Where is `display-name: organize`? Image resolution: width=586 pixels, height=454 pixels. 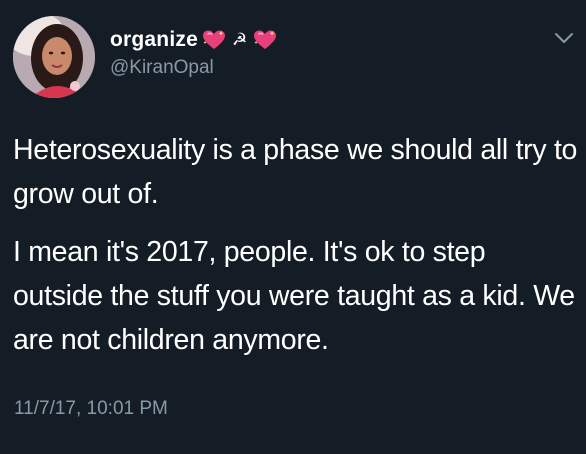
display-name: organize is located at coordinates (154, 40).